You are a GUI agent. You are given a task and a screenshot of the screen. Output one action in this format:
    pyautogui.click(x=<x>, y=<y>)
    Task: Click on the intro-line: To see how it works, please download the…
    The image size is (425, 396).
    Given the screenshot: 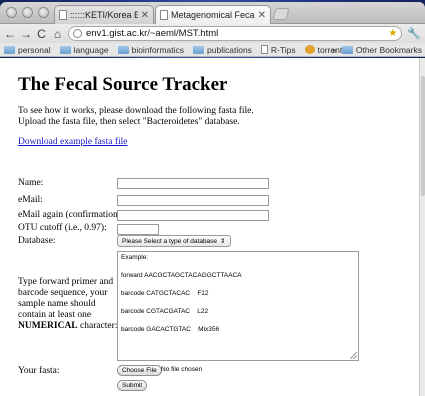 What is the action you would take?
    pyautogui.click(x=136, y=111)
    